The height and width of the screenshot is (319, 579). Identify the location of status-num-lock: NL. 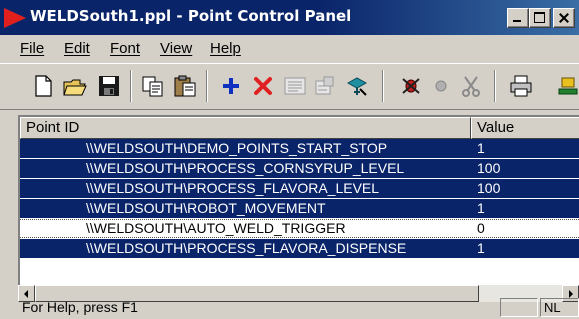
(559, 307).